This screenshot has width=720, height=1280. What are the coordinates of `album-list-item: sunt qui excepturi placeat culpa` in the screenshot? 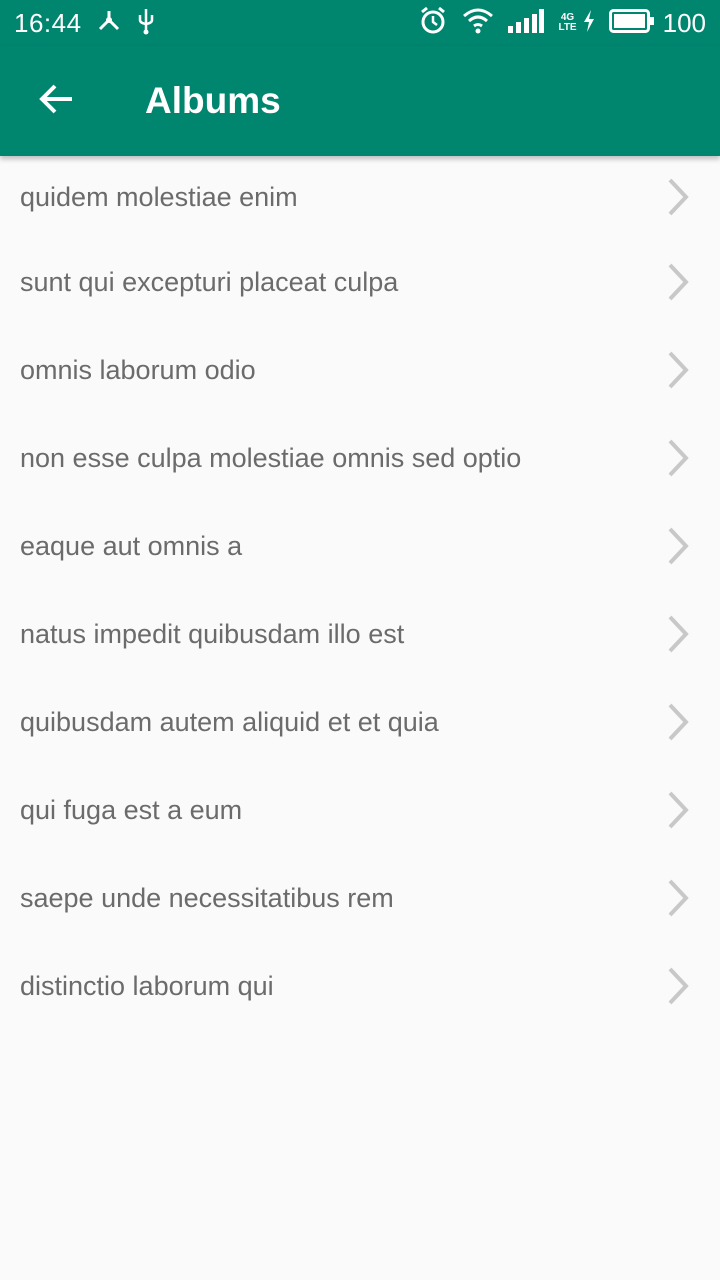 It's located at (360, 282).